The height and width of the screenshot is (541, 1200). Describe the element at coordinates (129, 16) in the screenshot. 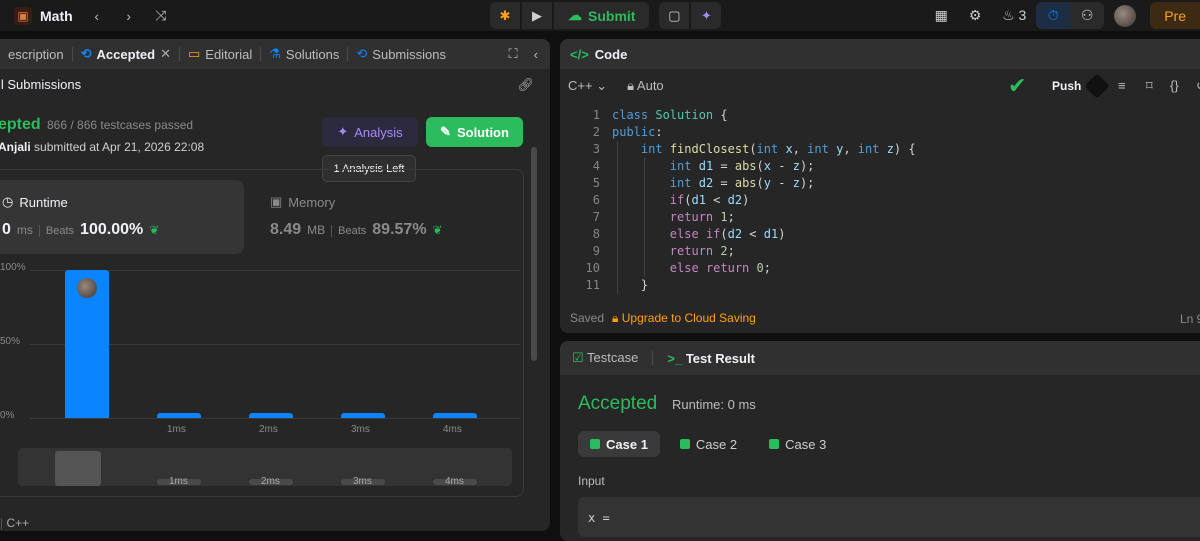

I see `next-problem-icon: ›` at that location.